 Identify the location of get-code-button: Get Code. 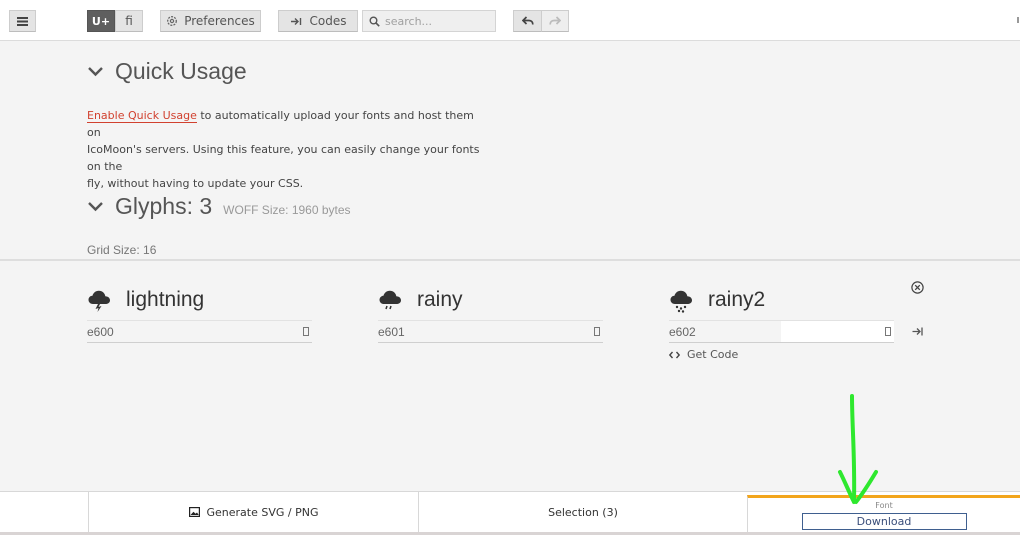
(703, 354).